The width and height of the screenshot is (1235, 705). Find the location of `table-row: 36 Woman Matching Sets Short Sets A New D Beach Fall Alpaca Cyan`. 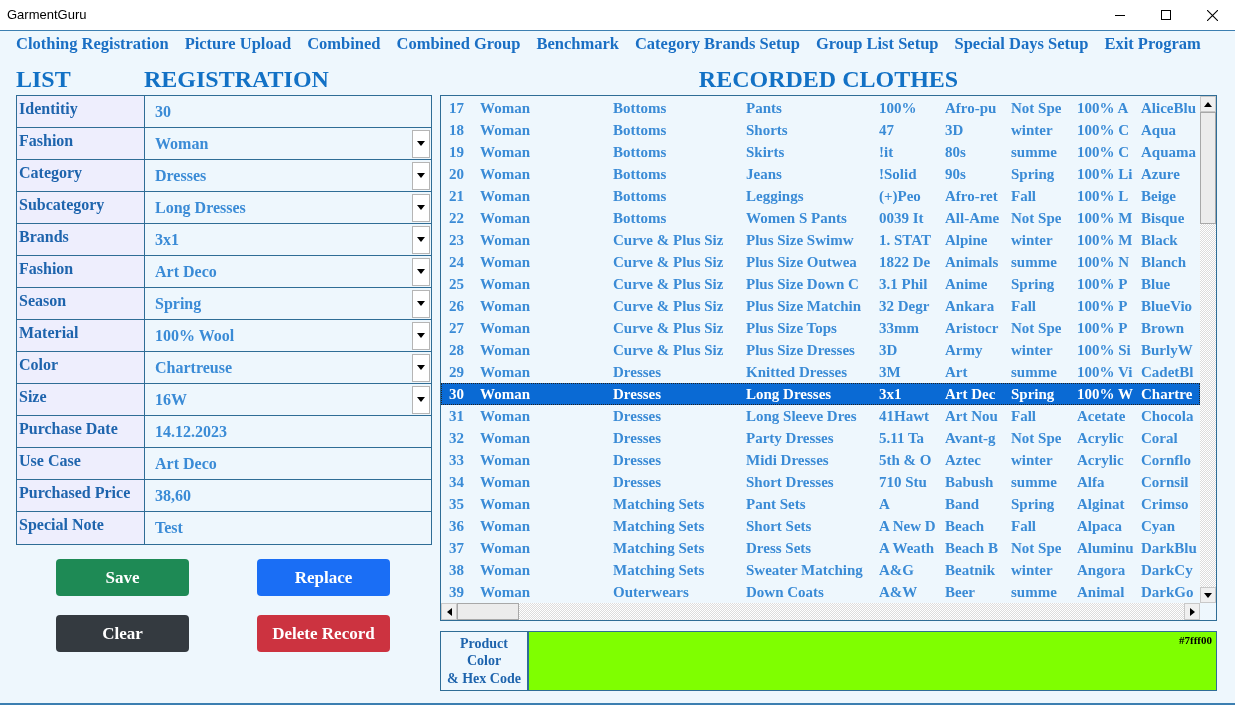

table-row: 36 Woman Matching Sets Short Sets A New D Beach Fall Alpaca Cyan is located at coordinates (820, 526).